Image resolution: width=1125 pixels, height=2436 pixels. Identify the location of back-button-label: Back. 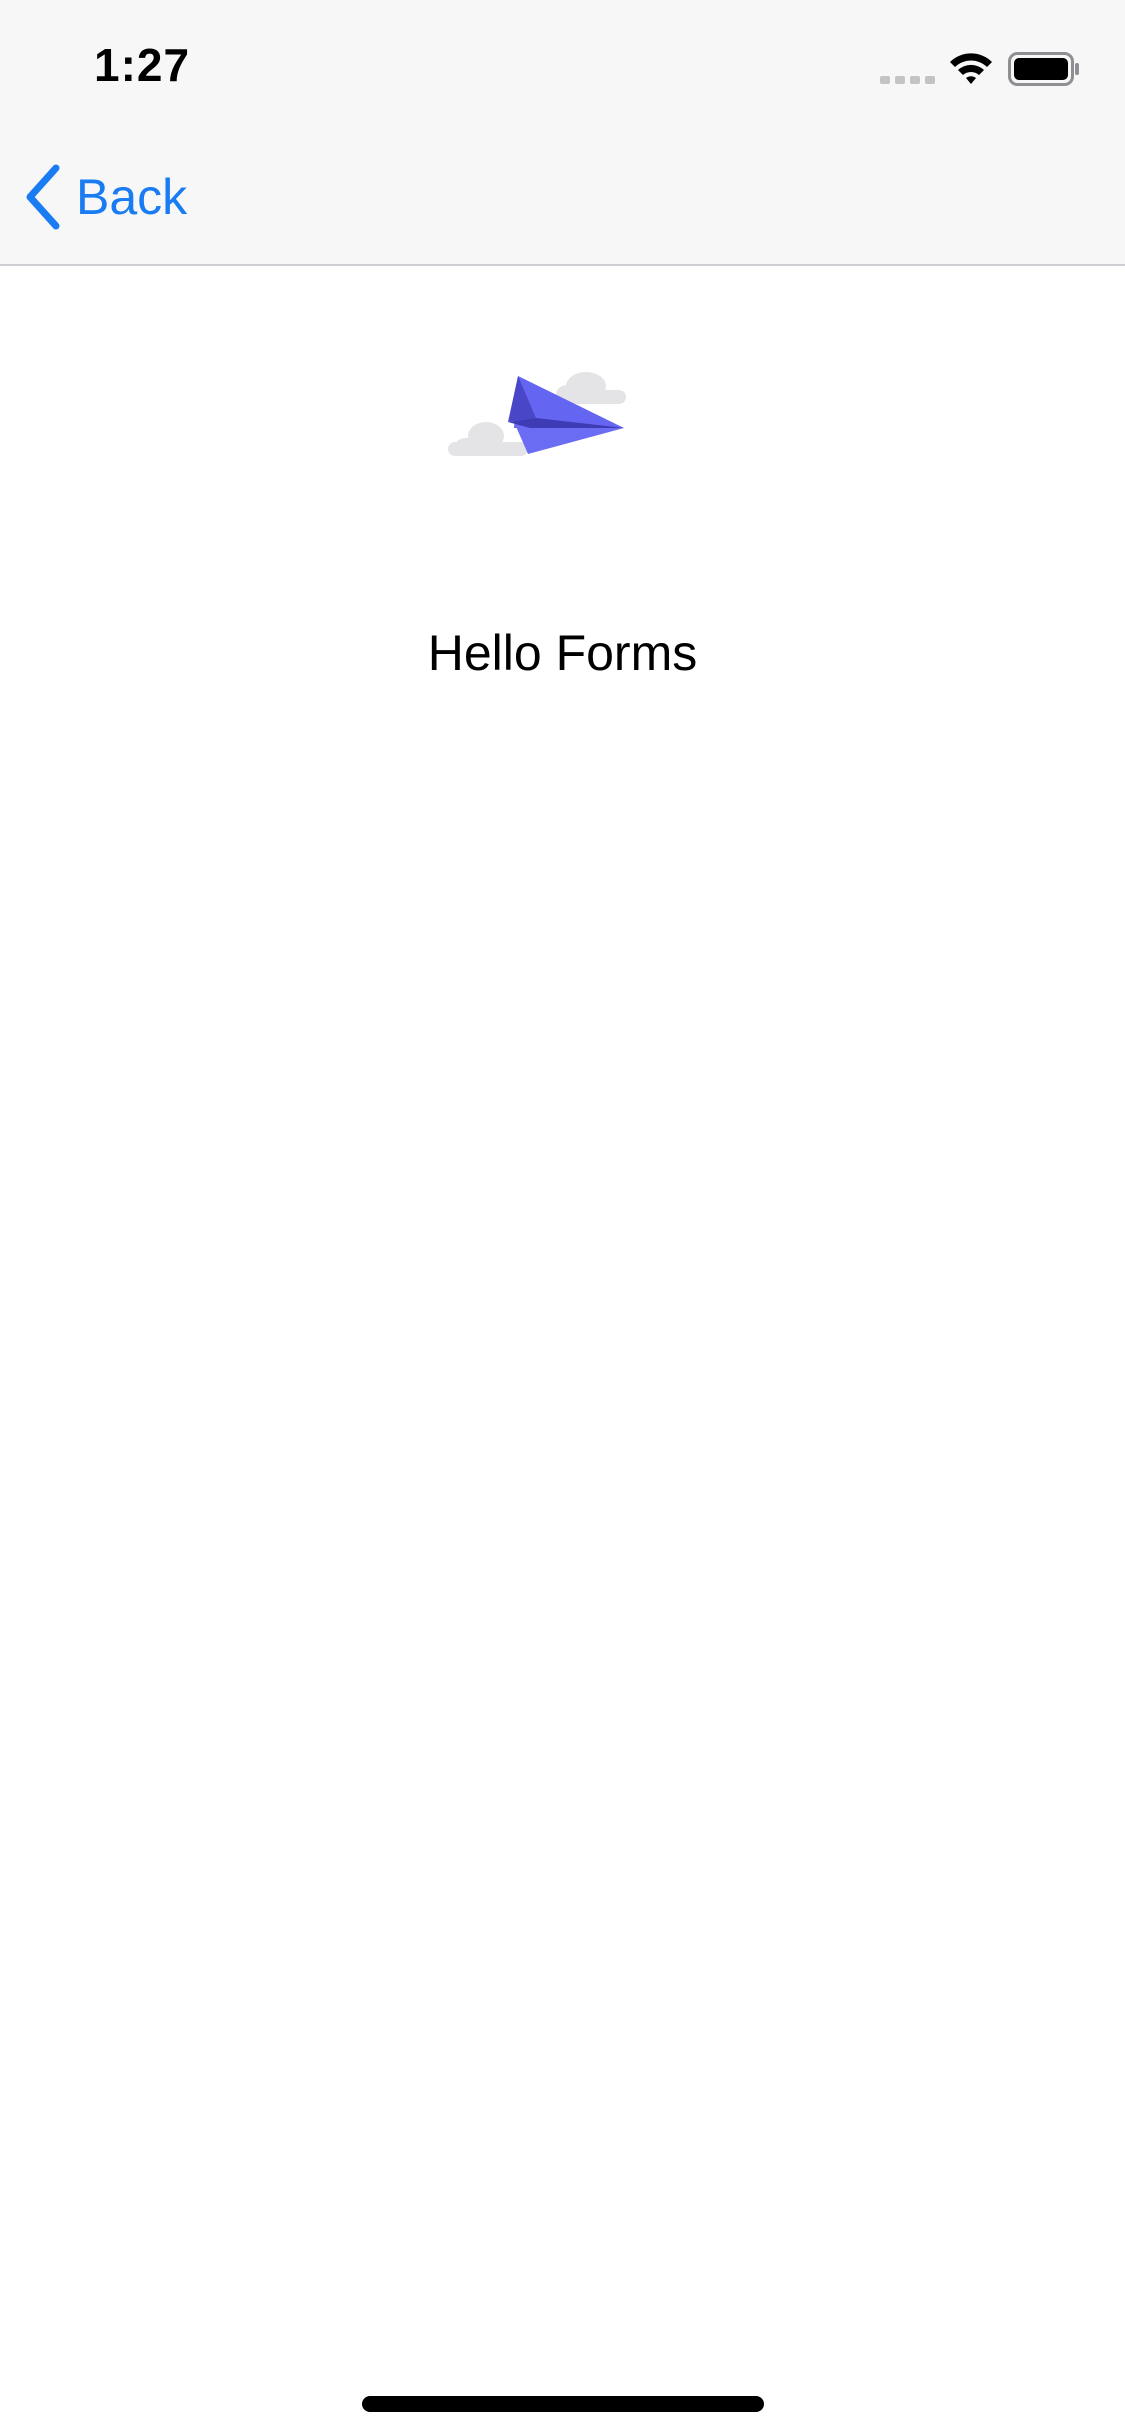
(132, 197).